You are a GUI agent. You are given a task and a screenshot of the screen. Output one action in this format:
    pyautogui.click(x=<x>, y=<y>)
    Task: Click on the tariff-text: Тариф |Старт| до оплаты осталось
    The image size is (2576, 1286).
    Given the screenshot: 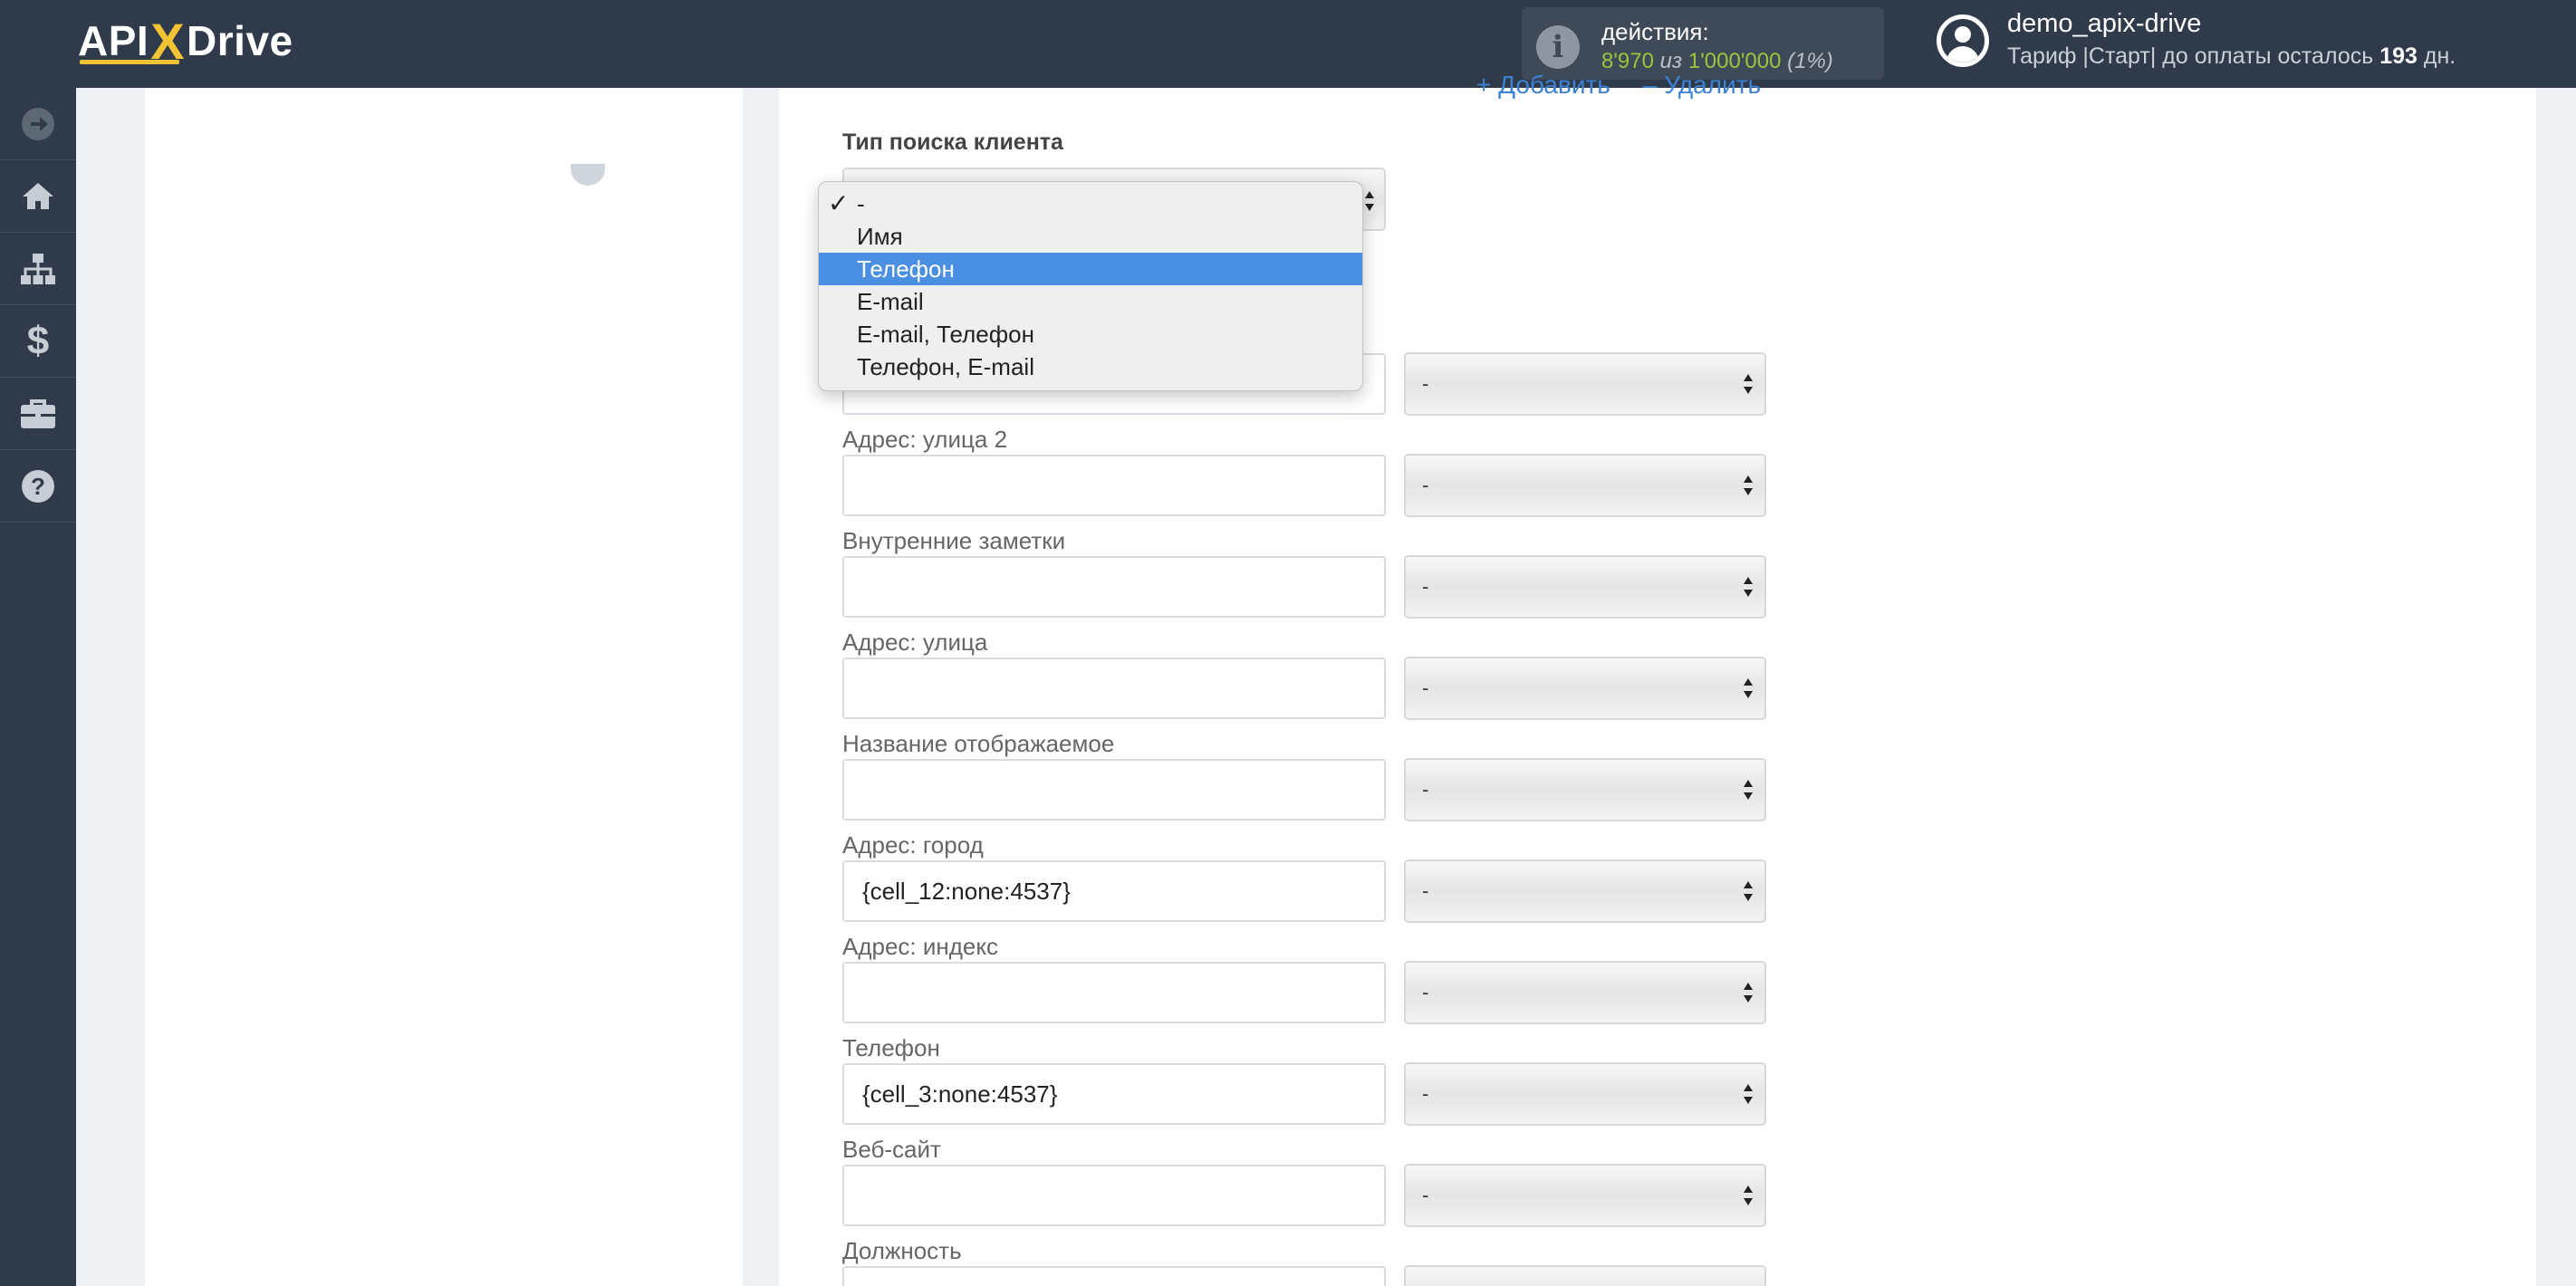 What is the action you would take?
    pyautogui.click(x=2190, y=56)
    